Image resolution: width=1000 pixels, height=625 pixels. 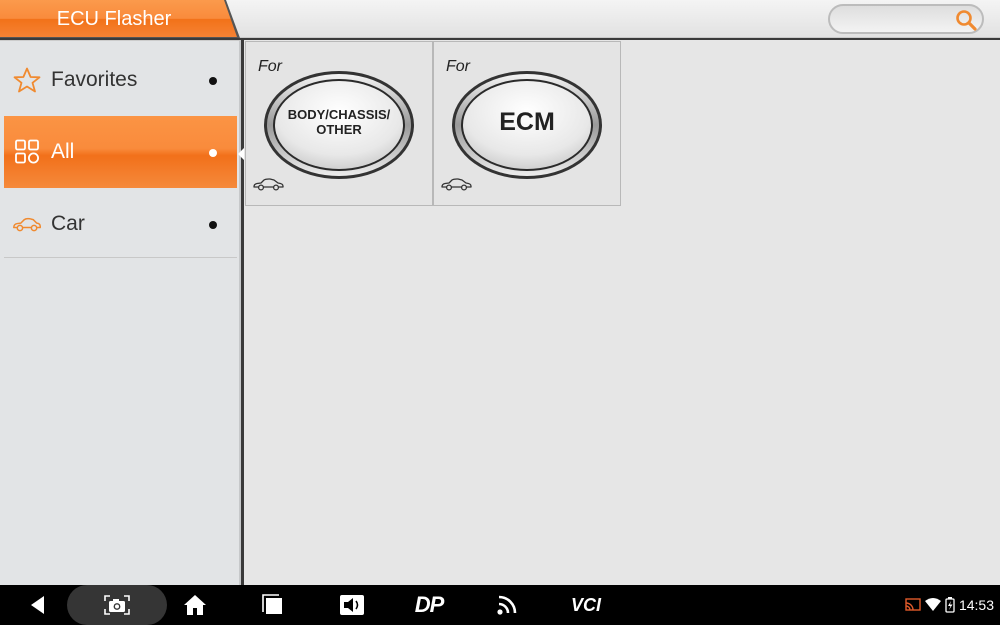 What do you see at coordinates (114, 19) in the screenshot?
I see `app-title: ECU Flasher` at bounding box center [114, 19].